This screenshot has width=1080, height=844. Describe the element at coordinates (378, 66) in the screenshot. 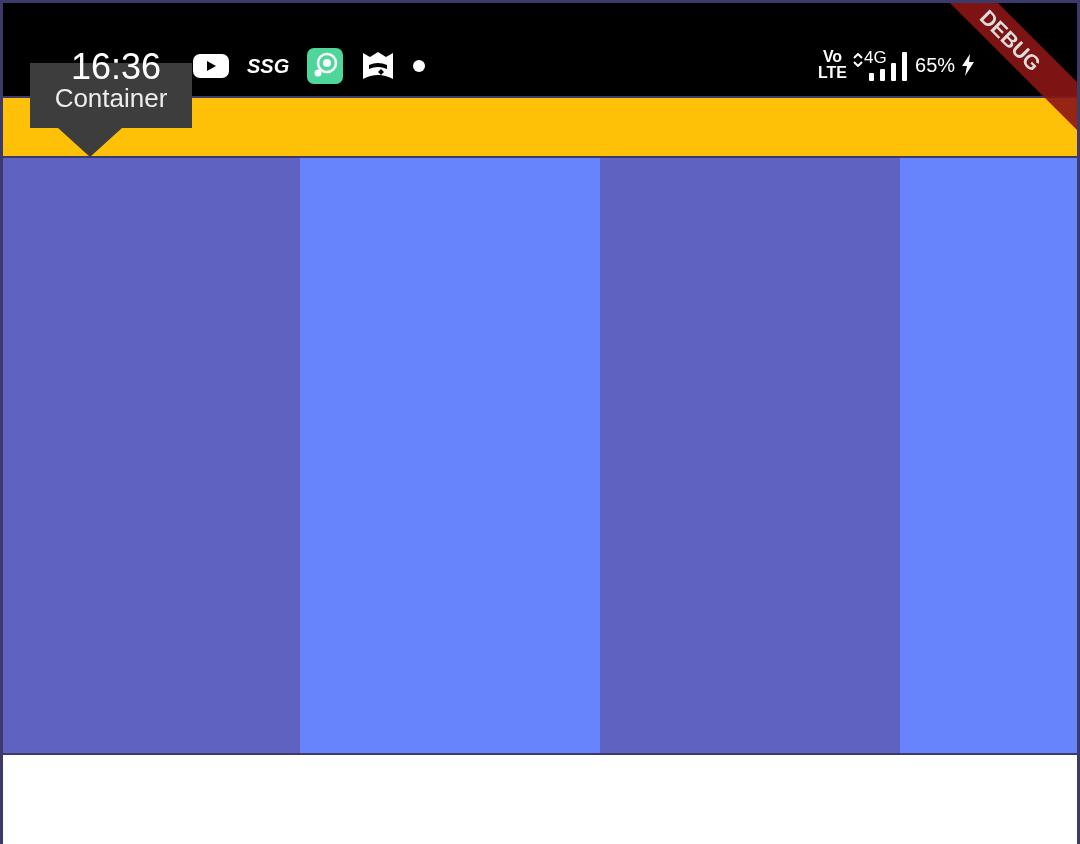

I see `crown-icon` at that location.